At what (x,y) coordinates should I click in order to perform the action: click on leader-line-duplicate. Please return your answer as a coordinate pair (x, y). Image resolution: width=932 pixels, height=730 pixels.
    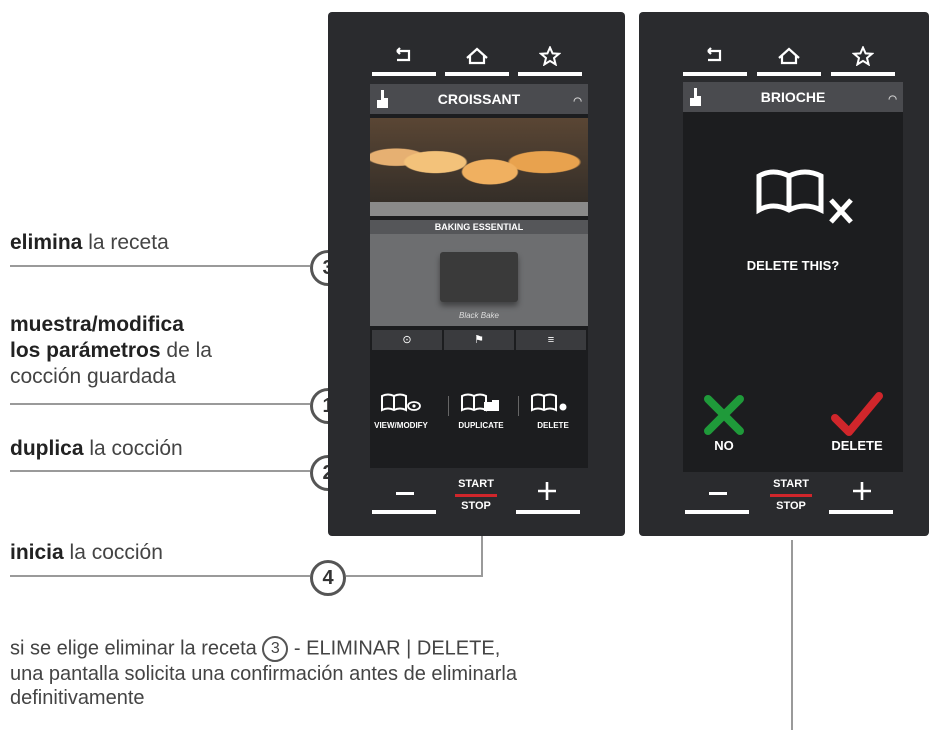
    Looking at the image, I should click on (160, 471).